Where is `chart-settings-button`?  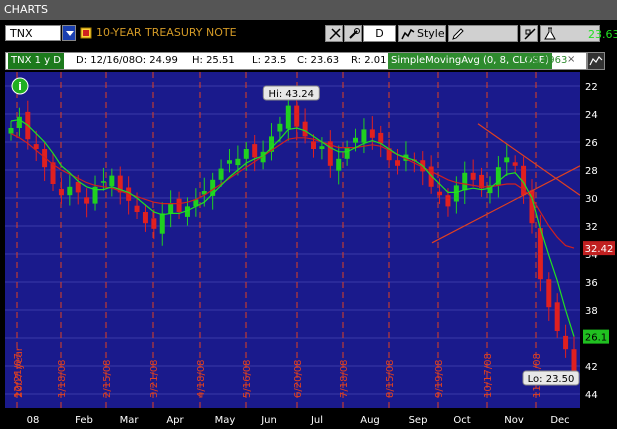 chart-settings-button is located at coordinates (596, 61).